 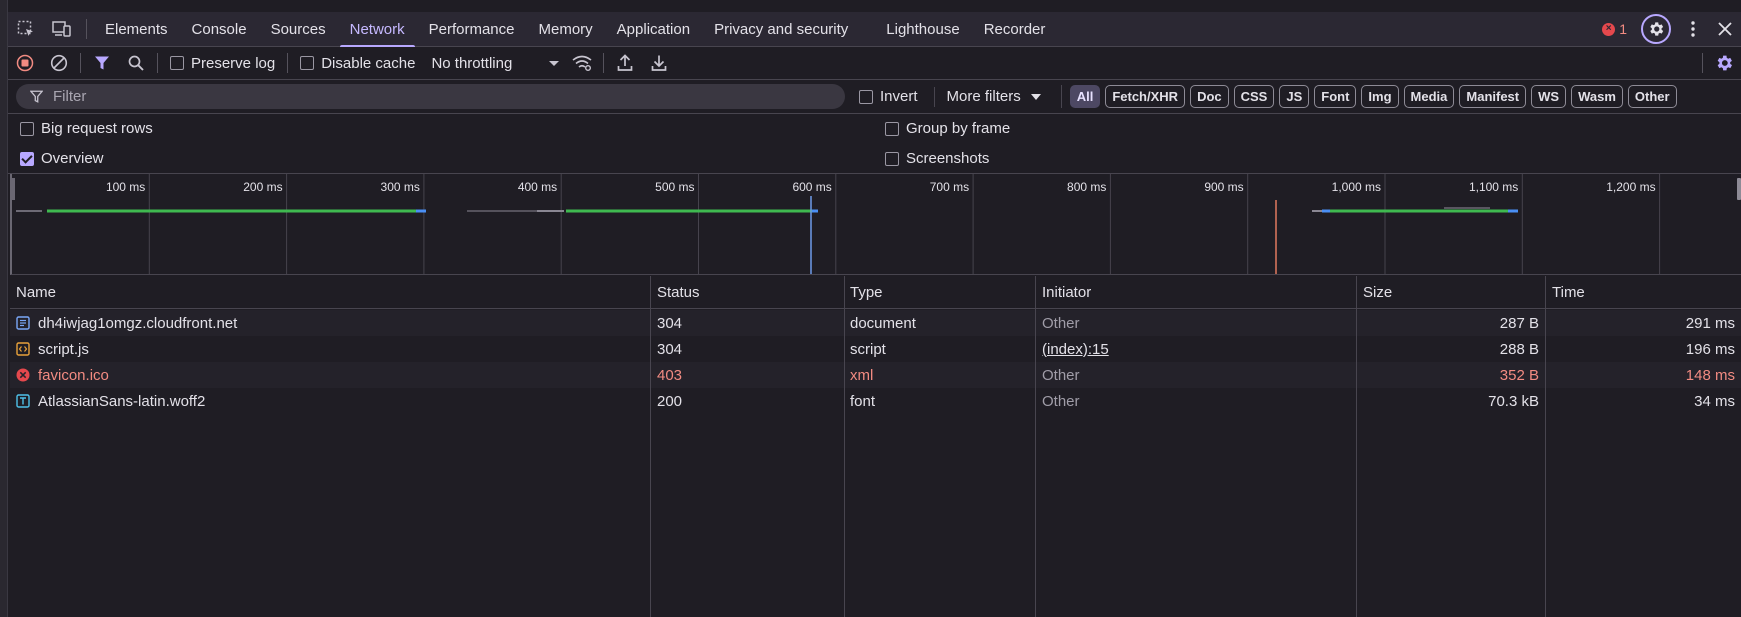 What do you see at coordinates (138, 323) in the screenshot?
I see `request-name: dh4iwjag1omgz.cloudfront.net` at bounding box center [138, 323].